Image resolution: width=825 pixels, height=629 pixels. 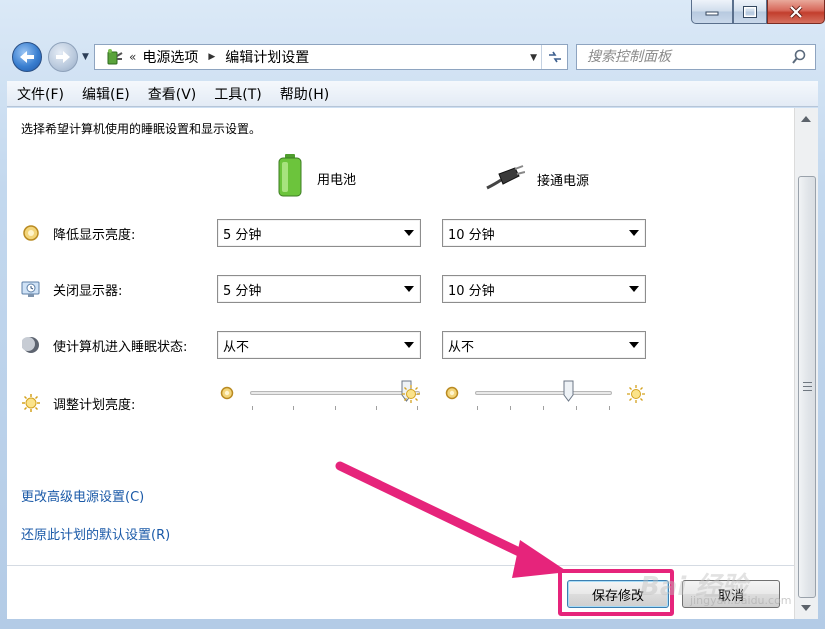 I want to click on annotation-arrow, so click(x=451, y=519).